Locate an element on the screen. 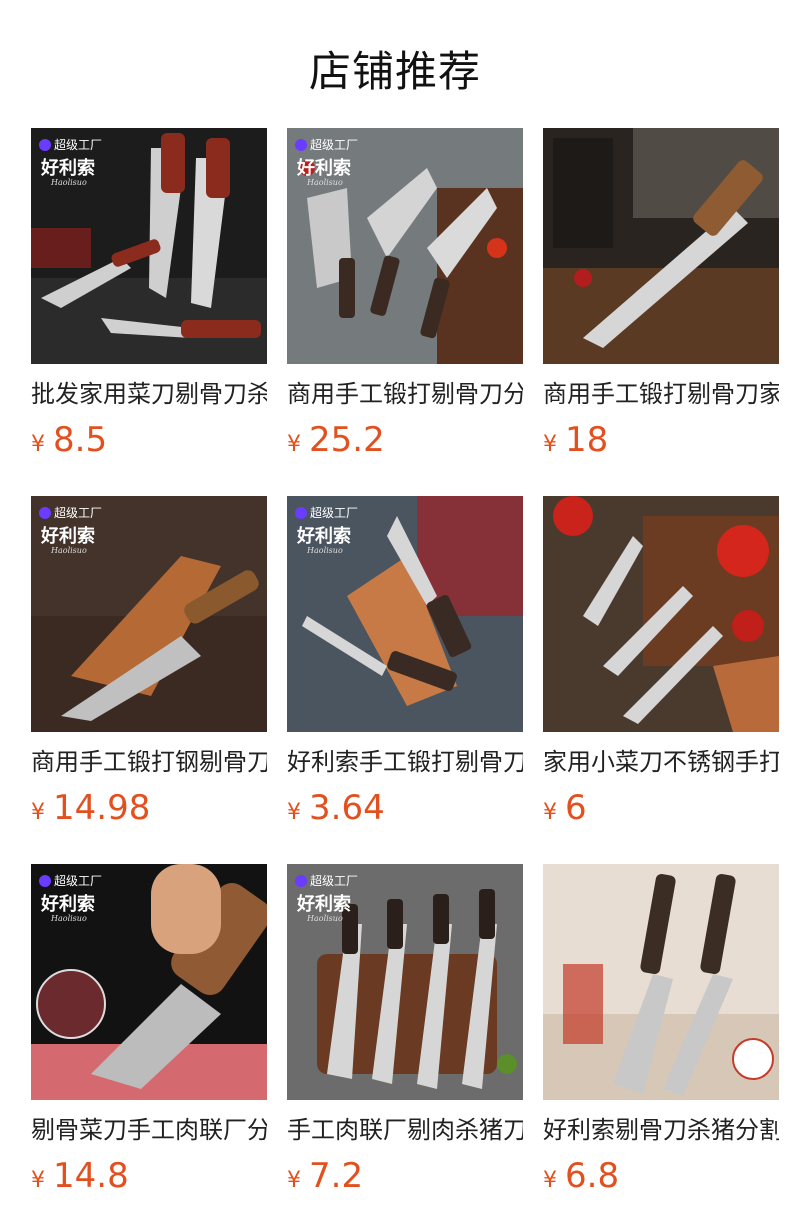 The image size is (790, 1232). product-card: 超级工厂 好利索 Haolisuo 好利索手工锻打剔骨刀 ¥3.64 is located at coordinates (405, 680).